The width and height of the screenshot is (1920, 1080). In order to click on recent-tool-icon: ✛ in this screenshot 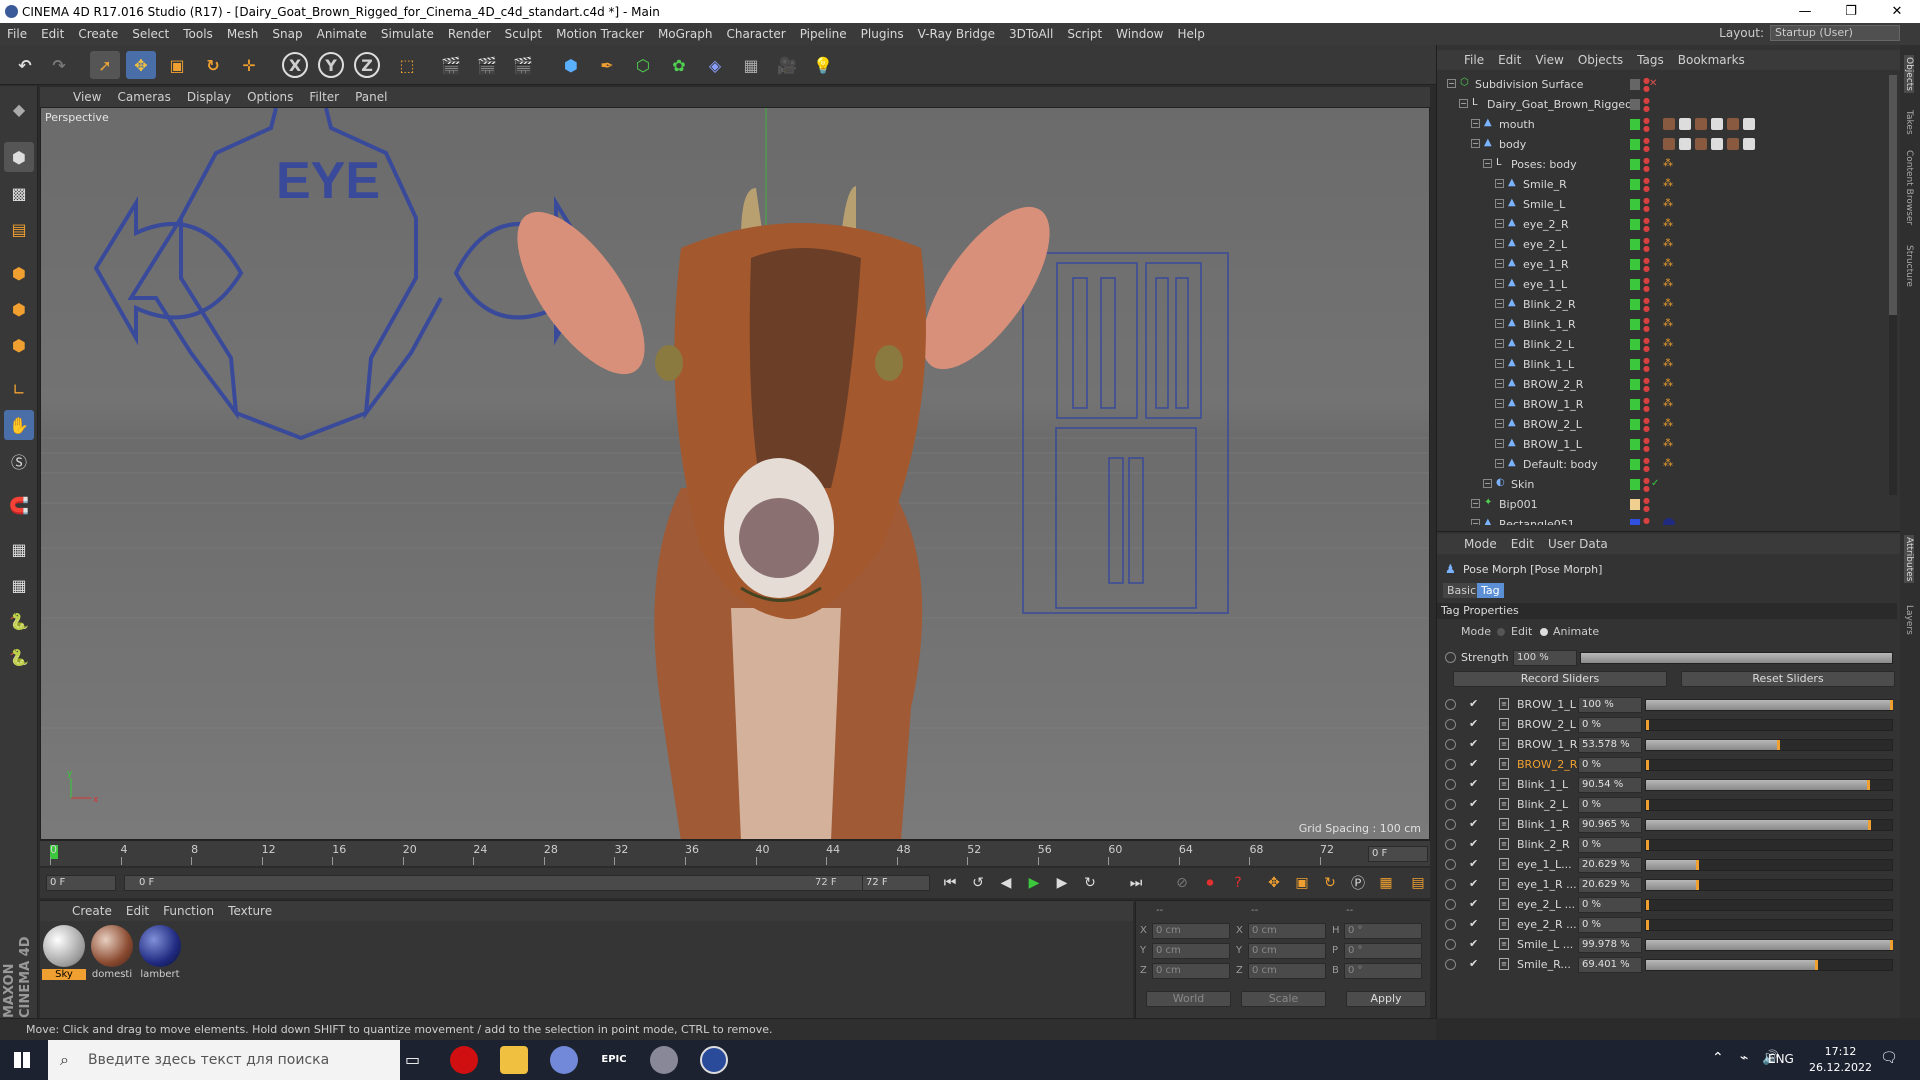, I will do `click(249, 65)`.